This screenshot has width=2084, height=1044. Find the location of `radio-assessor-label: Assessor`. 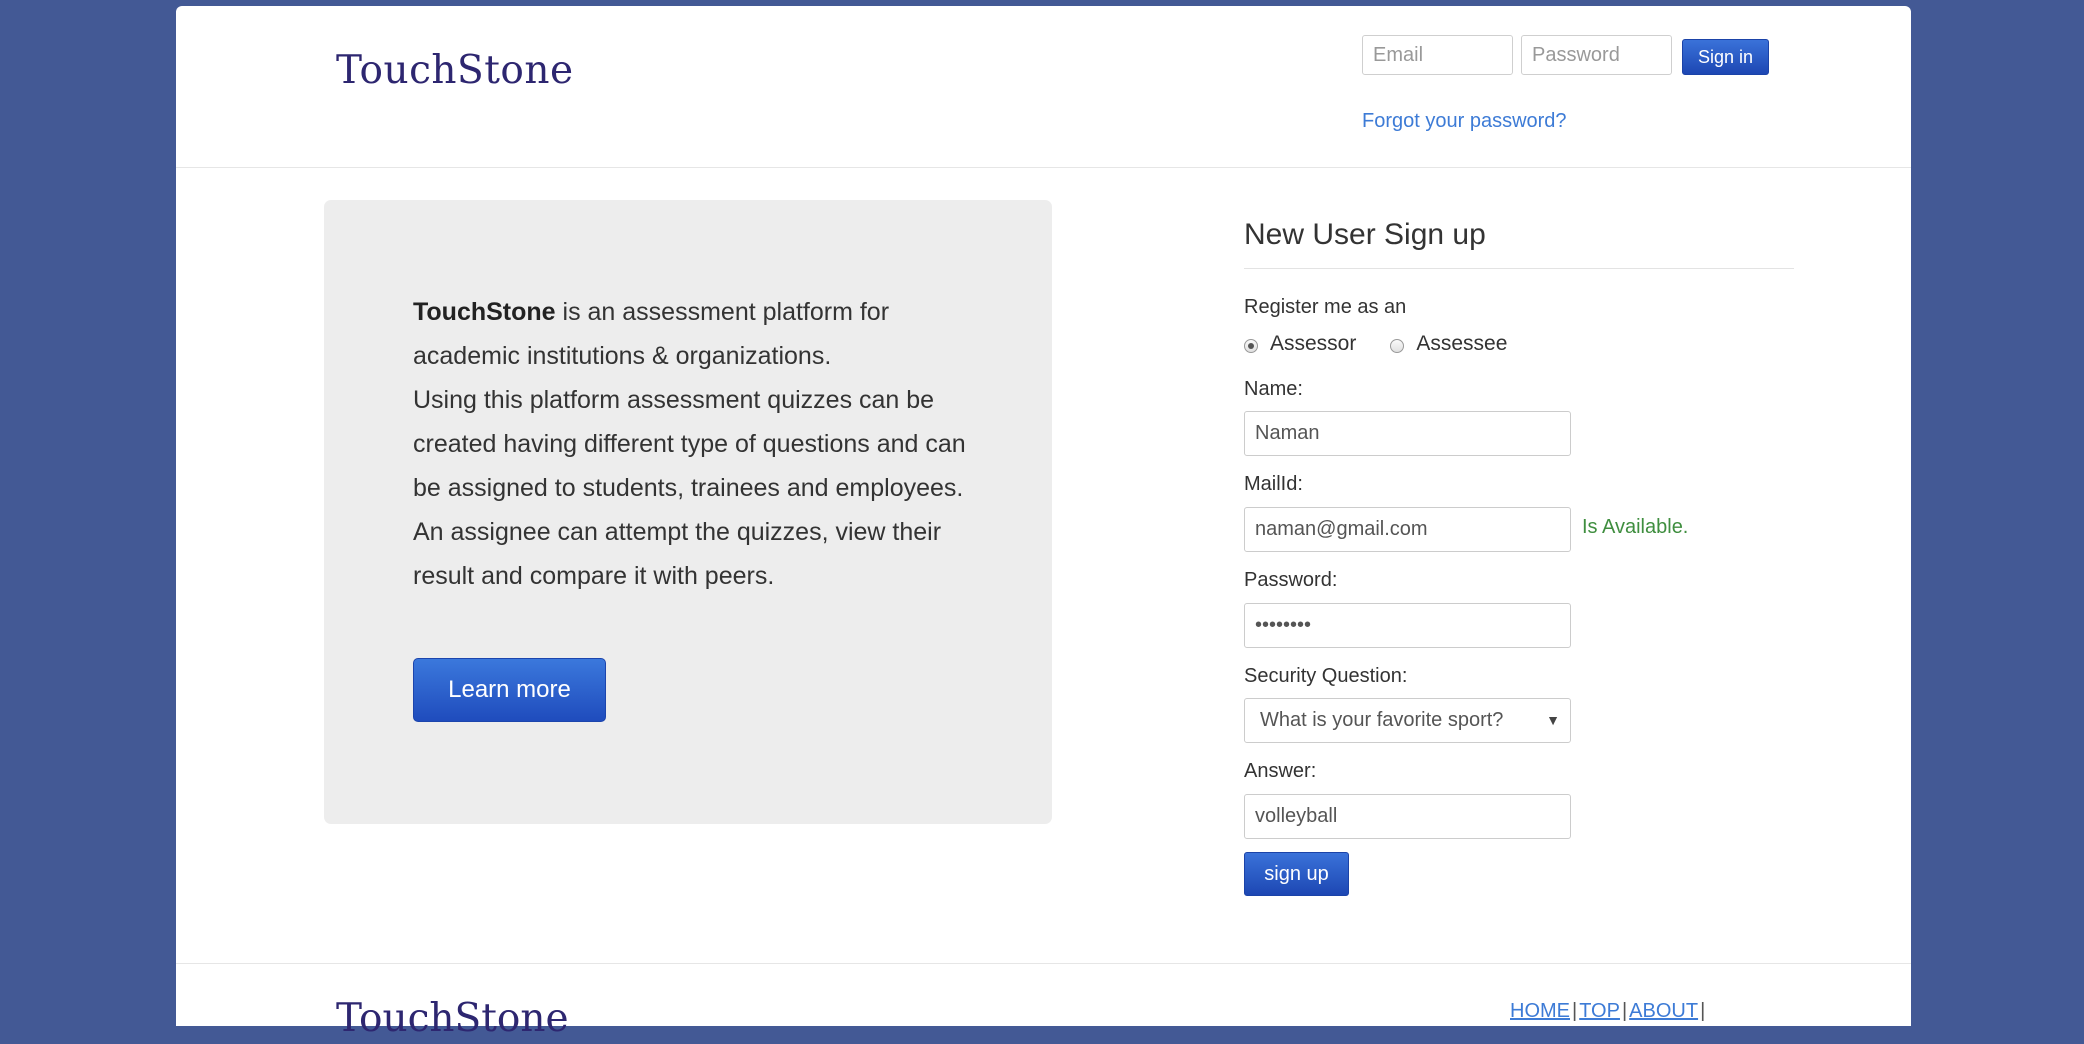

radio-assessor-label: Assessor is located at coordinates (1313, 344).